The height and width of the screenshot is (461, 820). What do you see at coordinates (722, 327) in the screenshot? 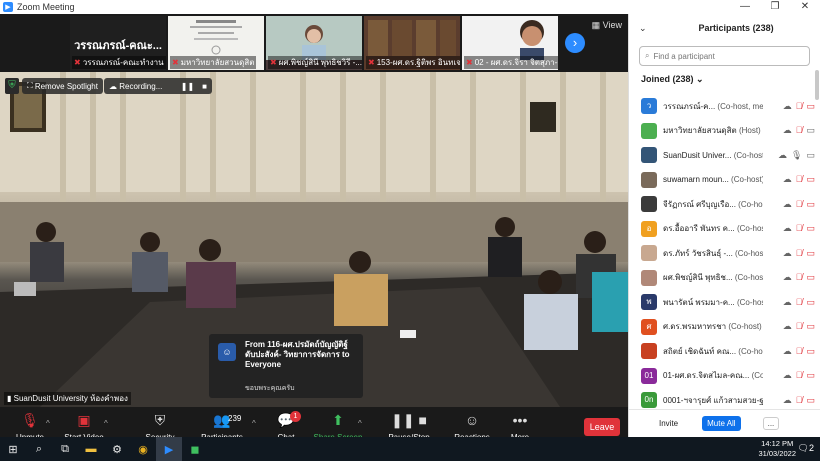
I see `participant-row: ศ ศ.ดร.พรมหาทรชา (Co-host) ☁ 🎙̸ ▭` at bounding box center [722, 327].